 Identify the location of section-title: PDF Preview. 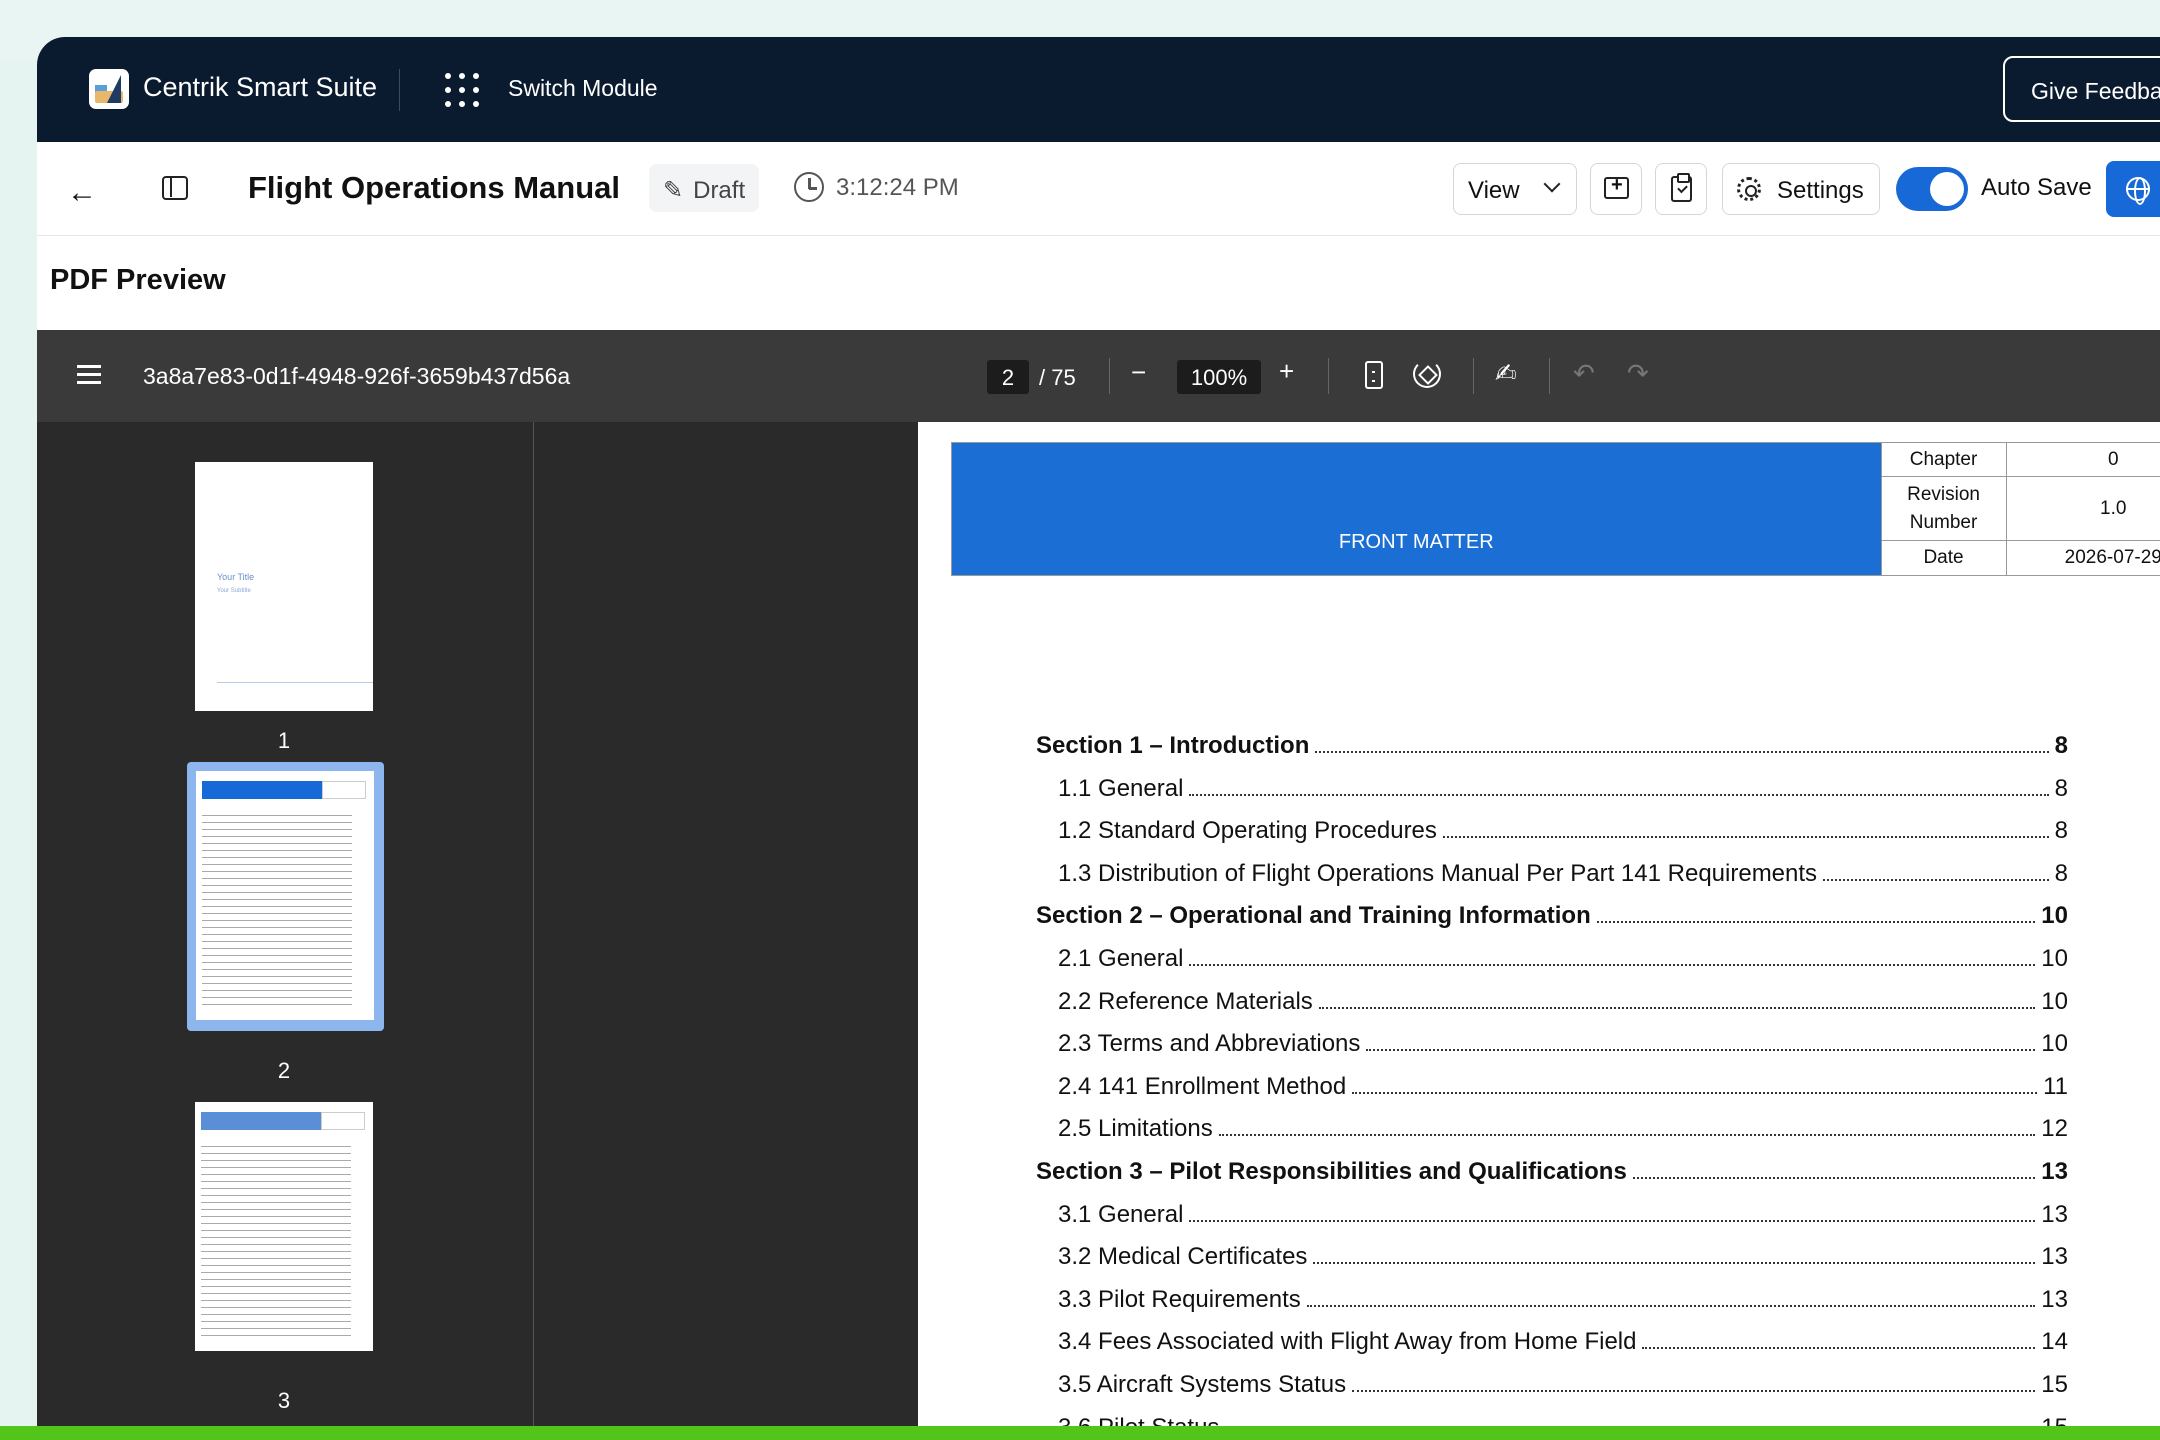
(138, 280).